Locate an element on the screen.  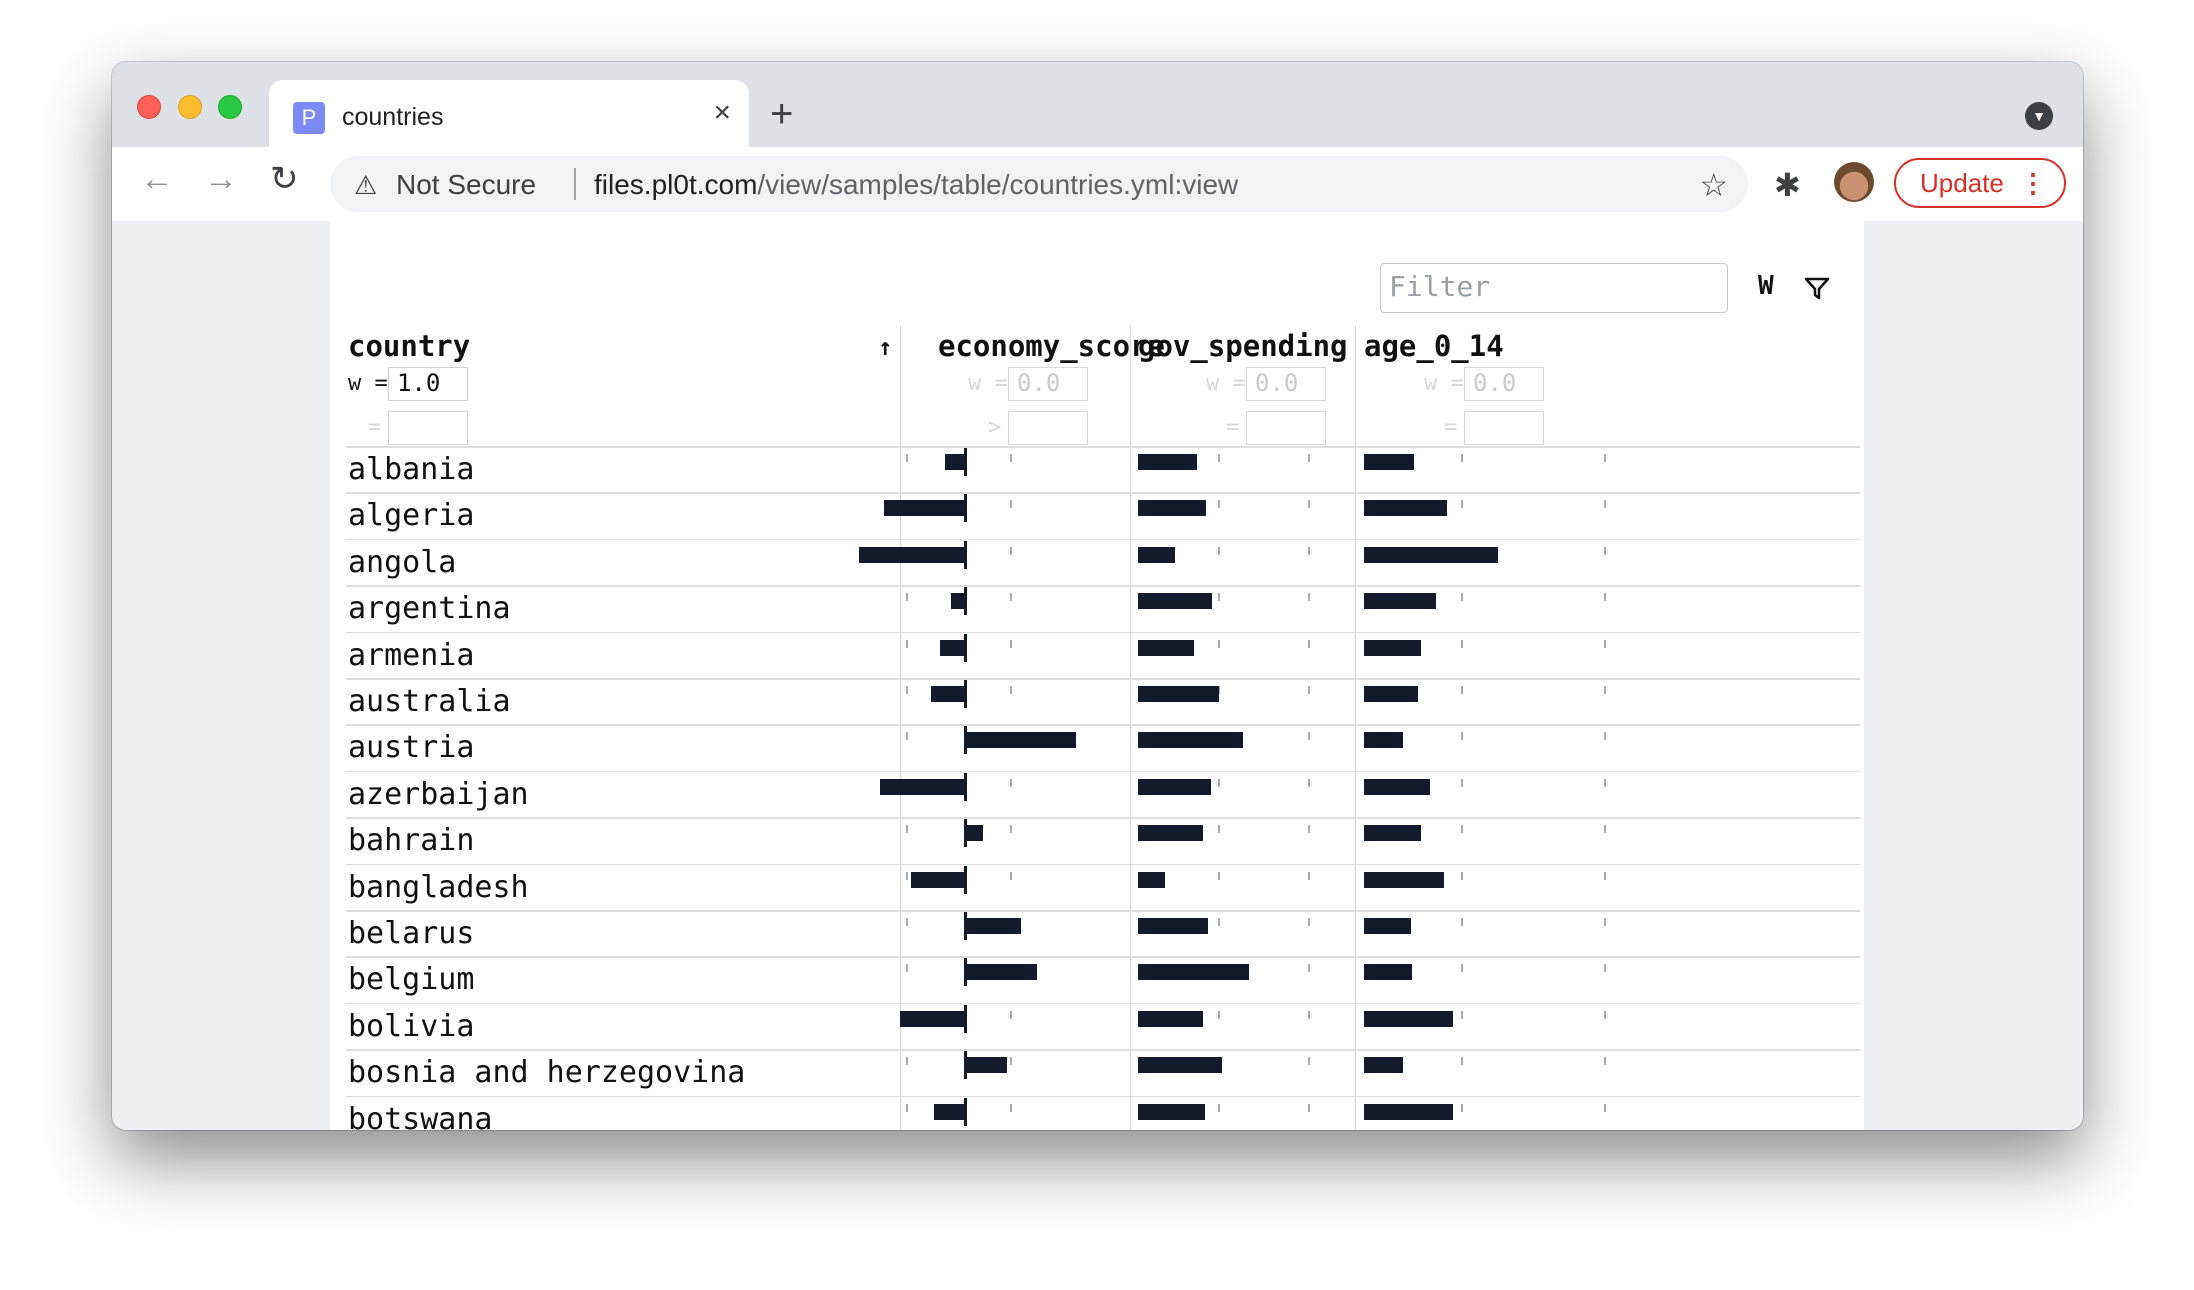
weight-input-gov-spending: 0.0 is located at coordinates (1286, 384).